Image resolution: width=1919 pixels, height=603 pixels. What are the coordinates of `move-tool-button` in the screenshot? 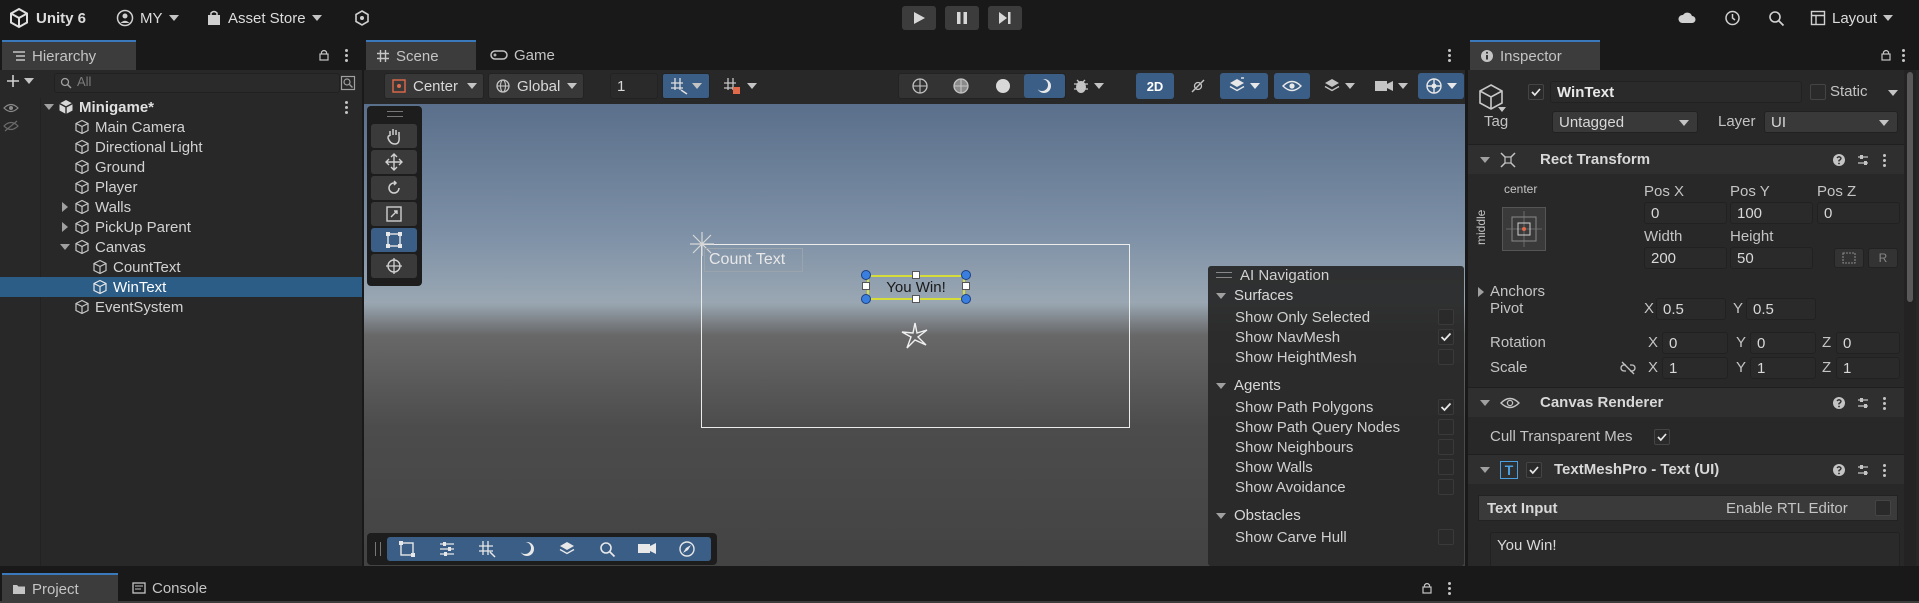 It's located at (394, 162).